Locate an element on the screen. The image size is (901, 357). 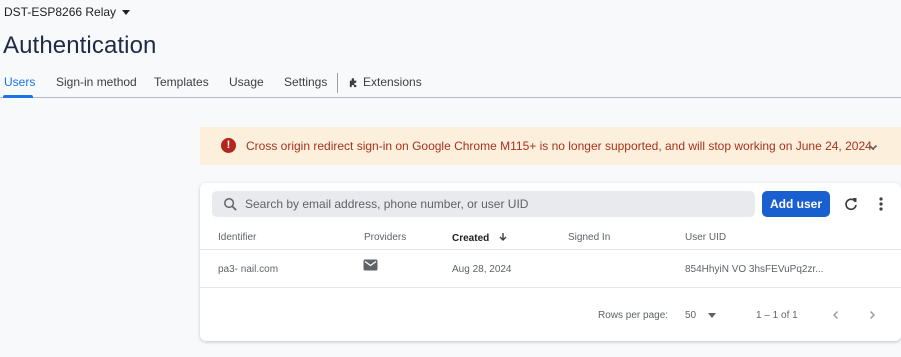
column-header-identifier: Identifier is located at coordinates (237, 237).